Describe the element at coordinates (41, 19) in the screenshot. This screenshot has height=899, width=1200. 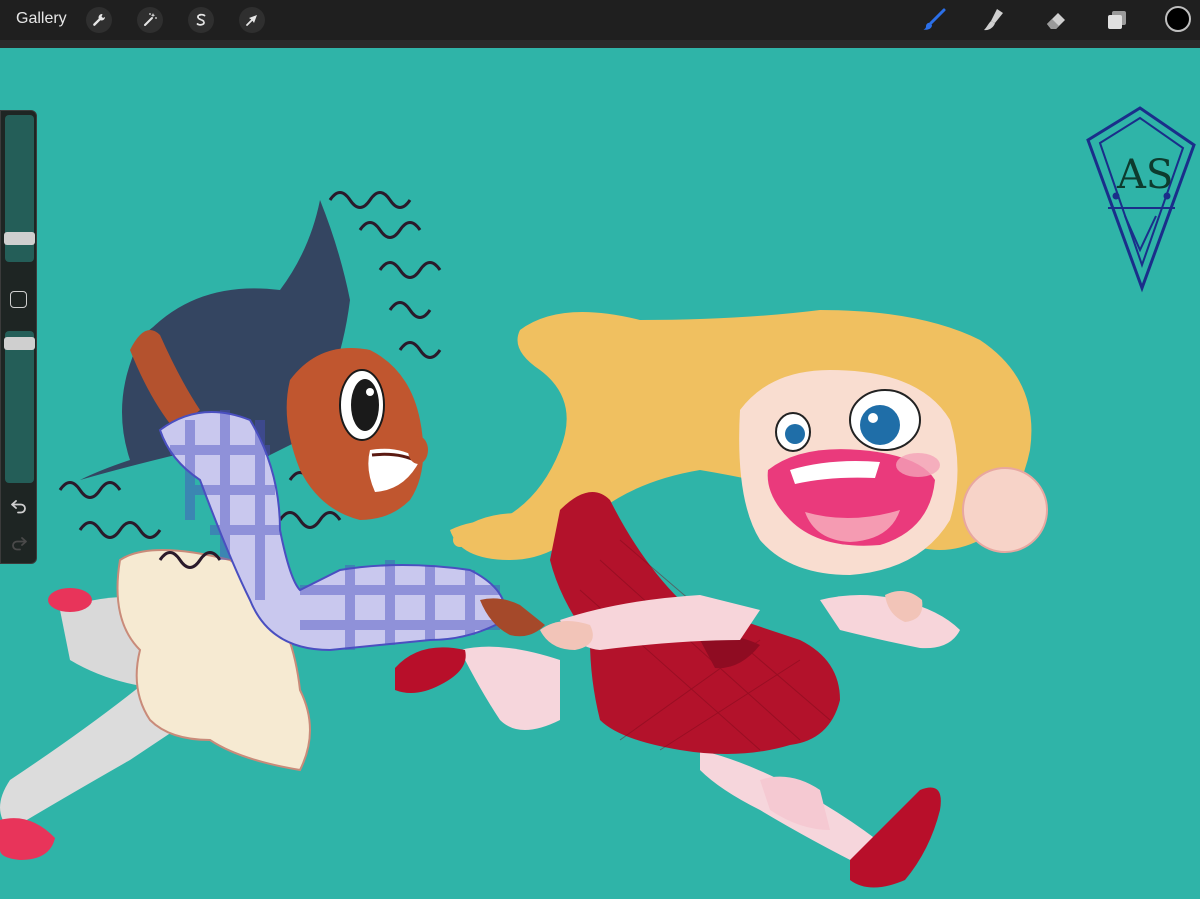
I see `gallery-button: Gallery` at that location.